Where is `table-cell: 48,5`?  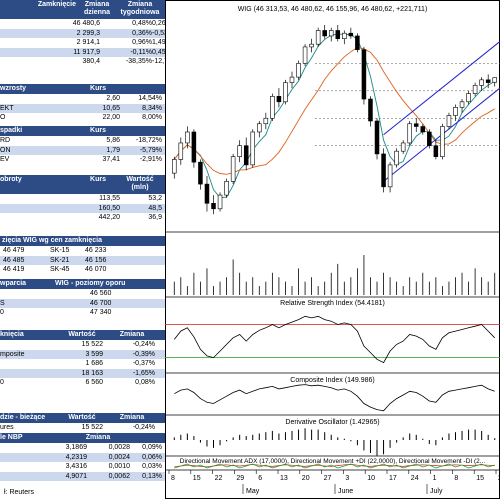
table-cell: 48,5 is located at coordinates (155, 208).